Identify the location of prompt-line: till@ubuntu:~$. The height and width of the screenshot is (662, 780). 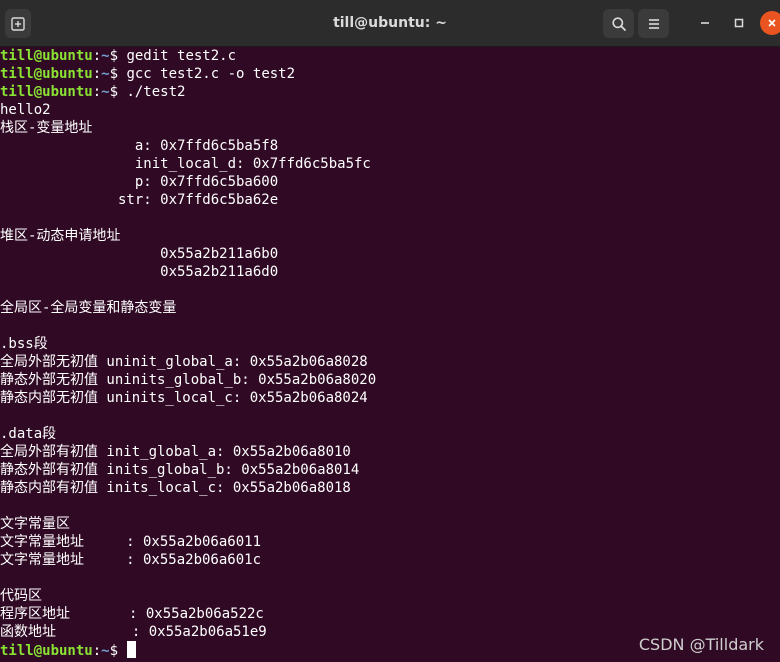
(68, 650).